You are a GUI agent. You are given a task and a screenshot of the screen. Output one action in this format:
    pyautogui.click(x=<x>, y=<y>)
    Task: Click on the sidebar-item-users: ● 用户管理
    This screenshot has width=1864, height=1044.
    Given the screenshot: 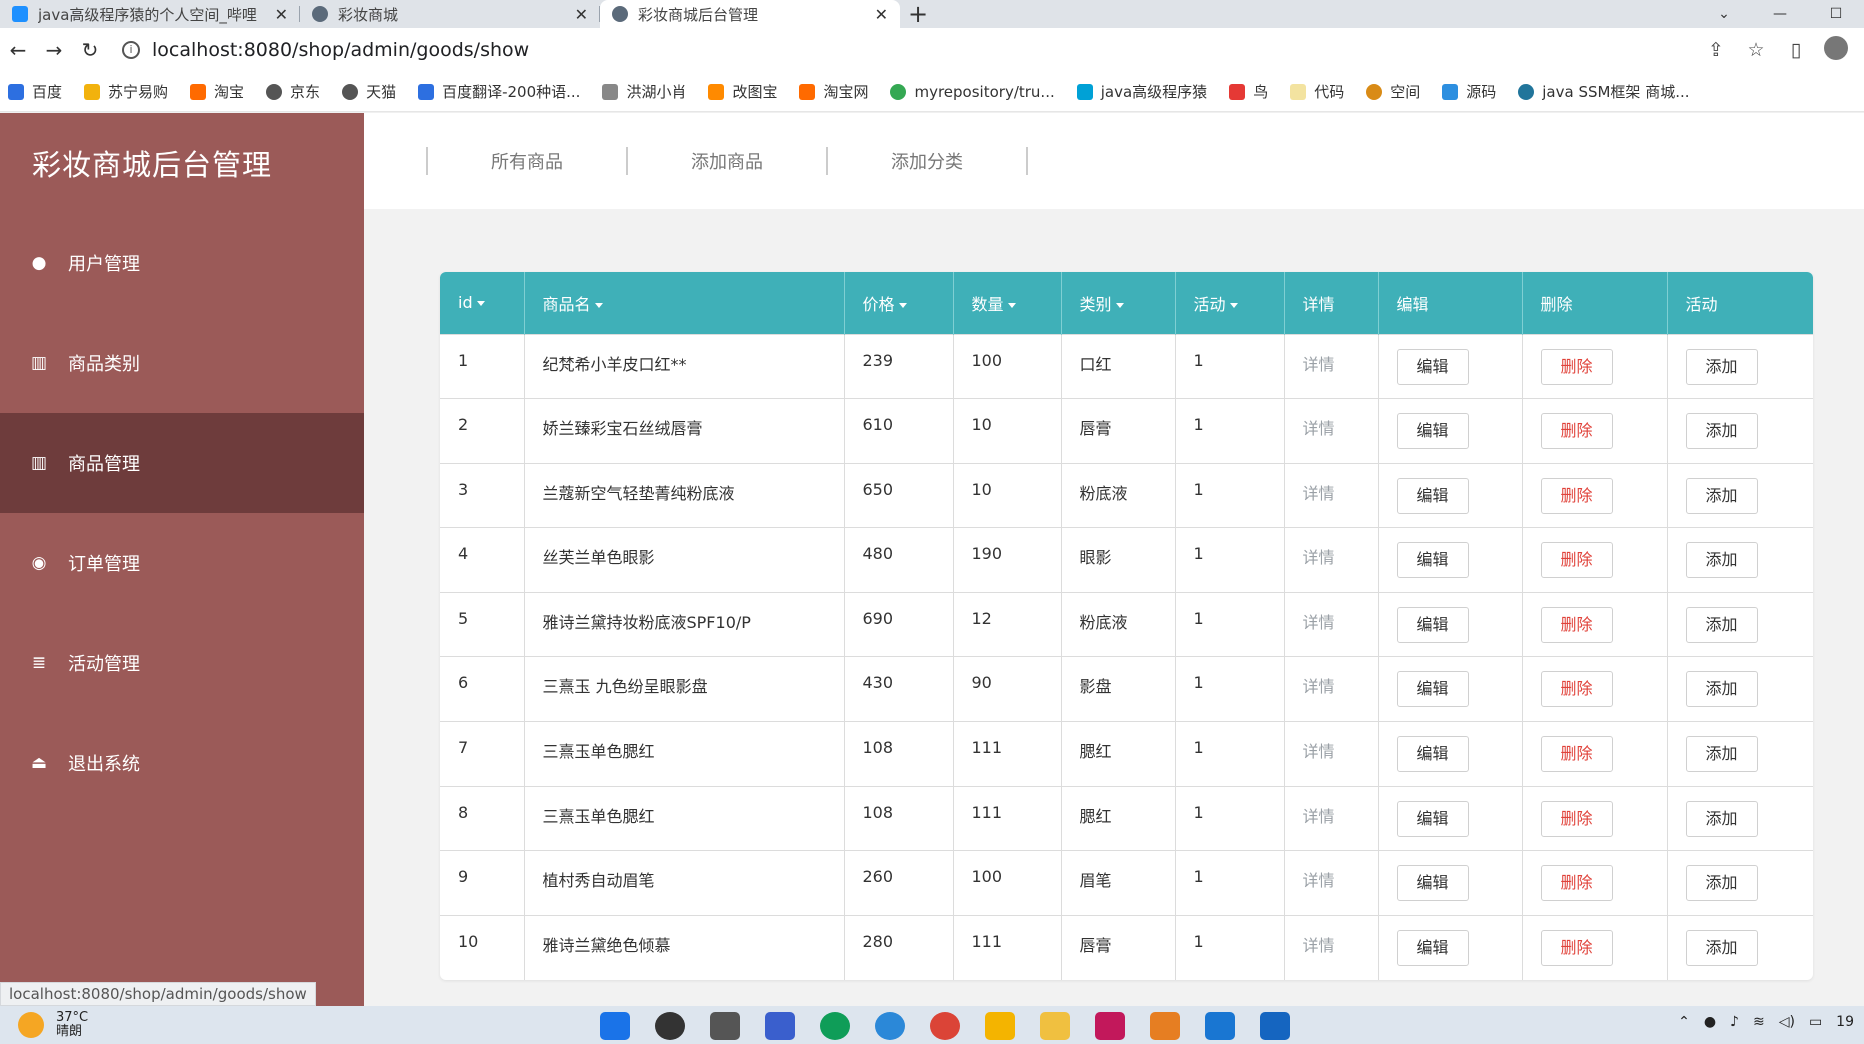 What is the action you would take?
    pyautogui.click(x=182, y=263)
    